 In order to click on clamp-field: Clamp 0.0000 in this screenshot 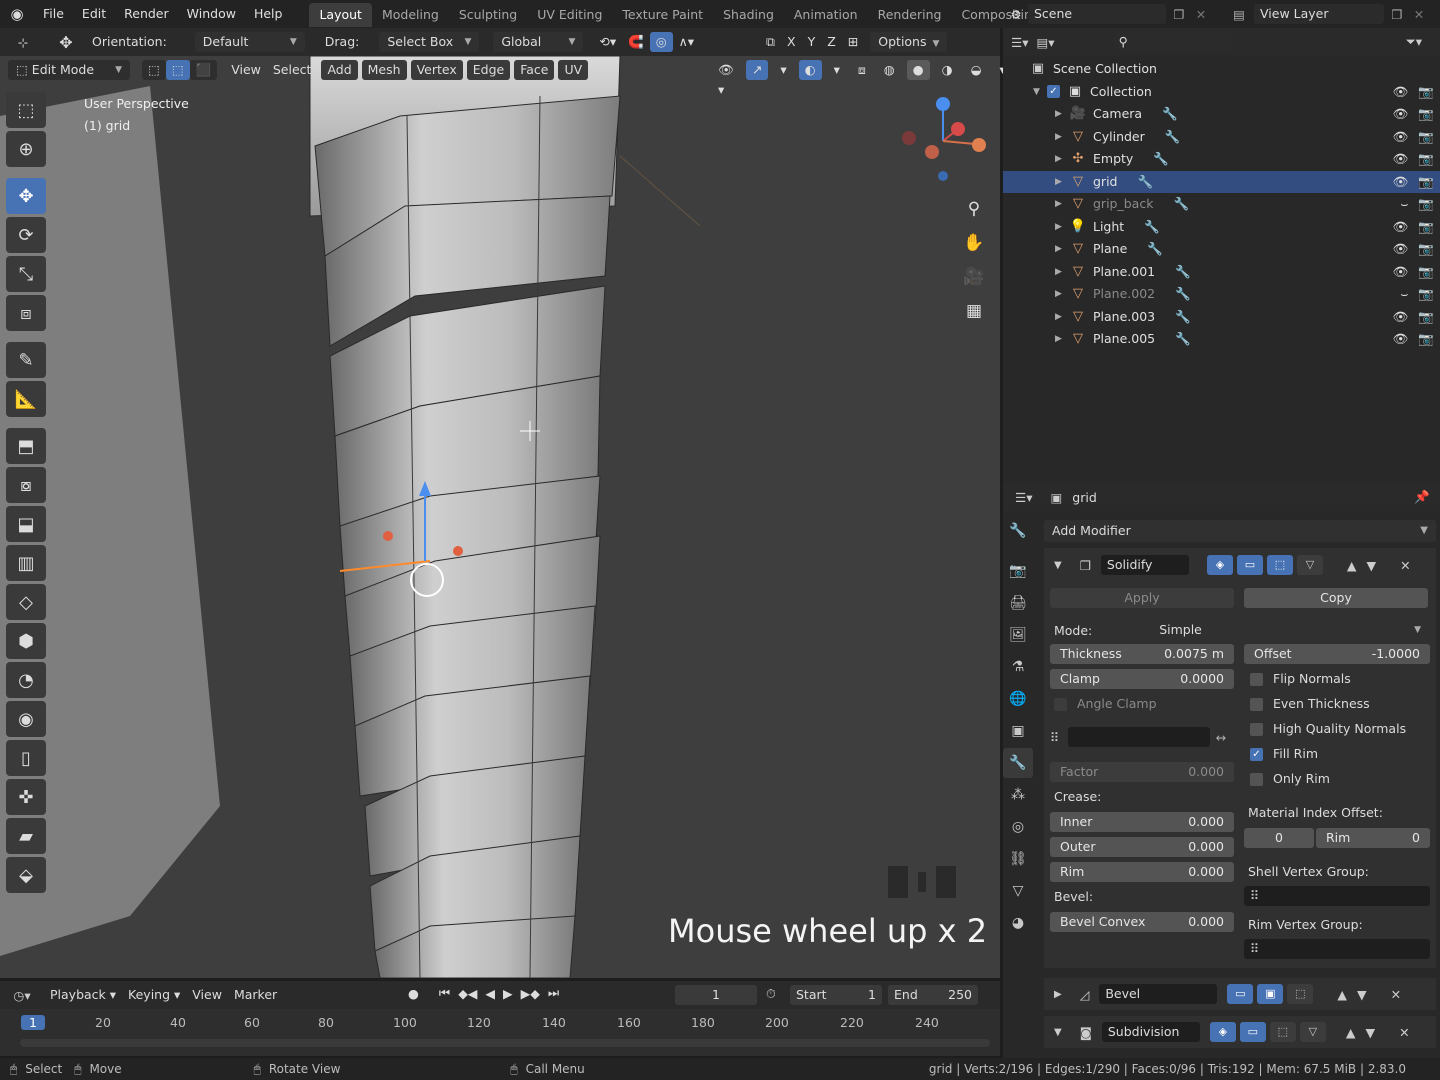, I will do `click(1142, 679)`.